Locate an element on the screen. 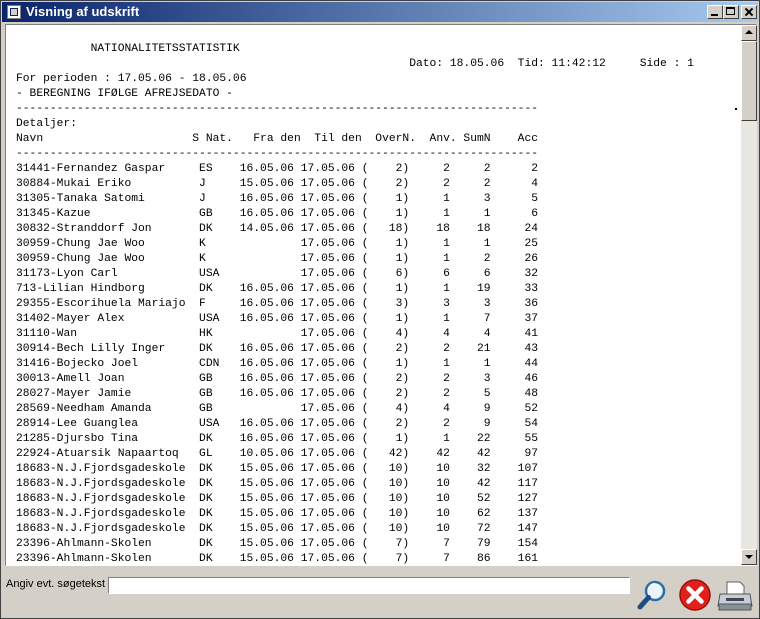 This screenshot has height=619, width=760. scroll-thumb is located at coordinates (749, 81).